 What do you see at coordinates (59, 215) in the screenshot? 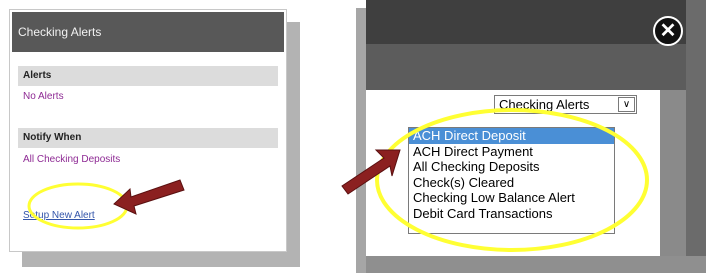
I see `setup-new-alert-link: Setup New Alert` at bounding box center [59, 215].